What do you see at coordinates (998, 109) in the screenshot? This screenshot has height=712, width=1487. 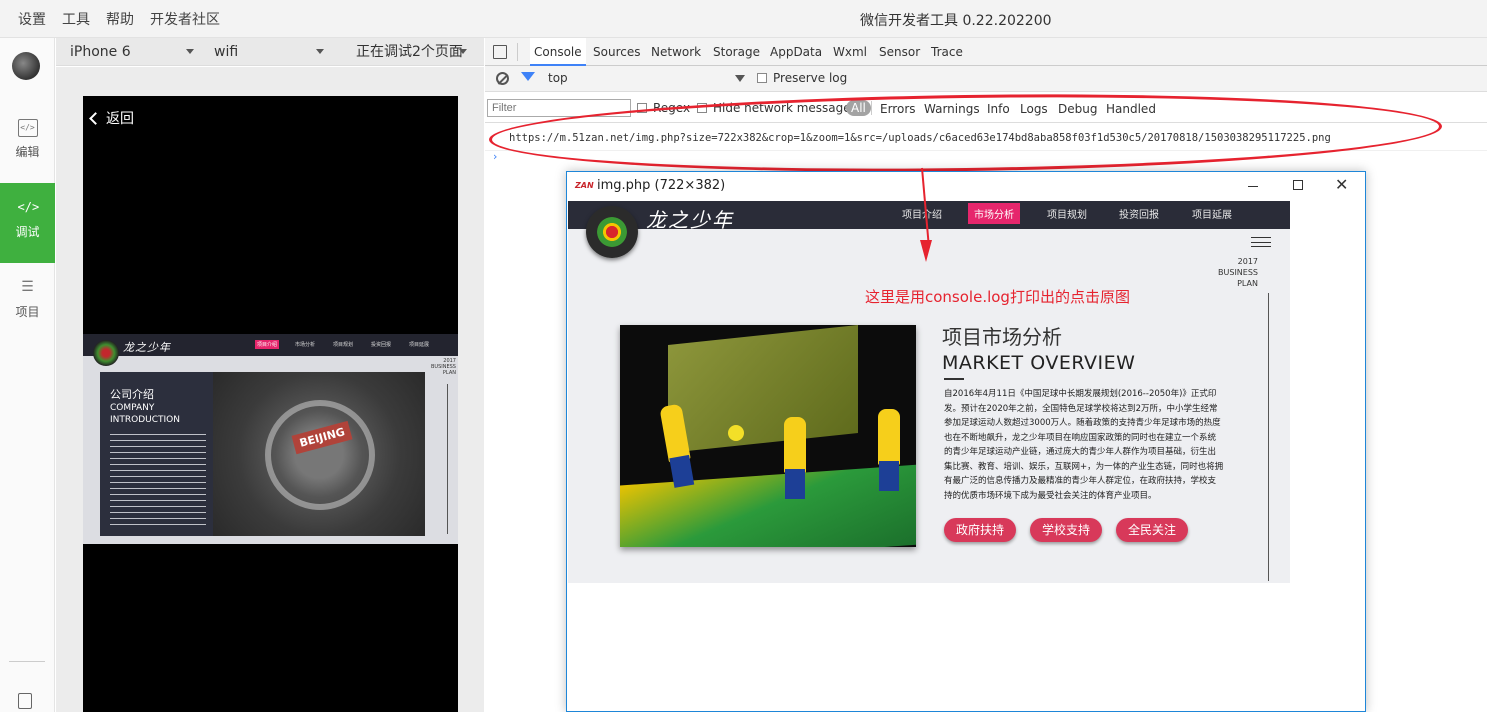 I see `level-info: Info` at bounding box center [998, 109].